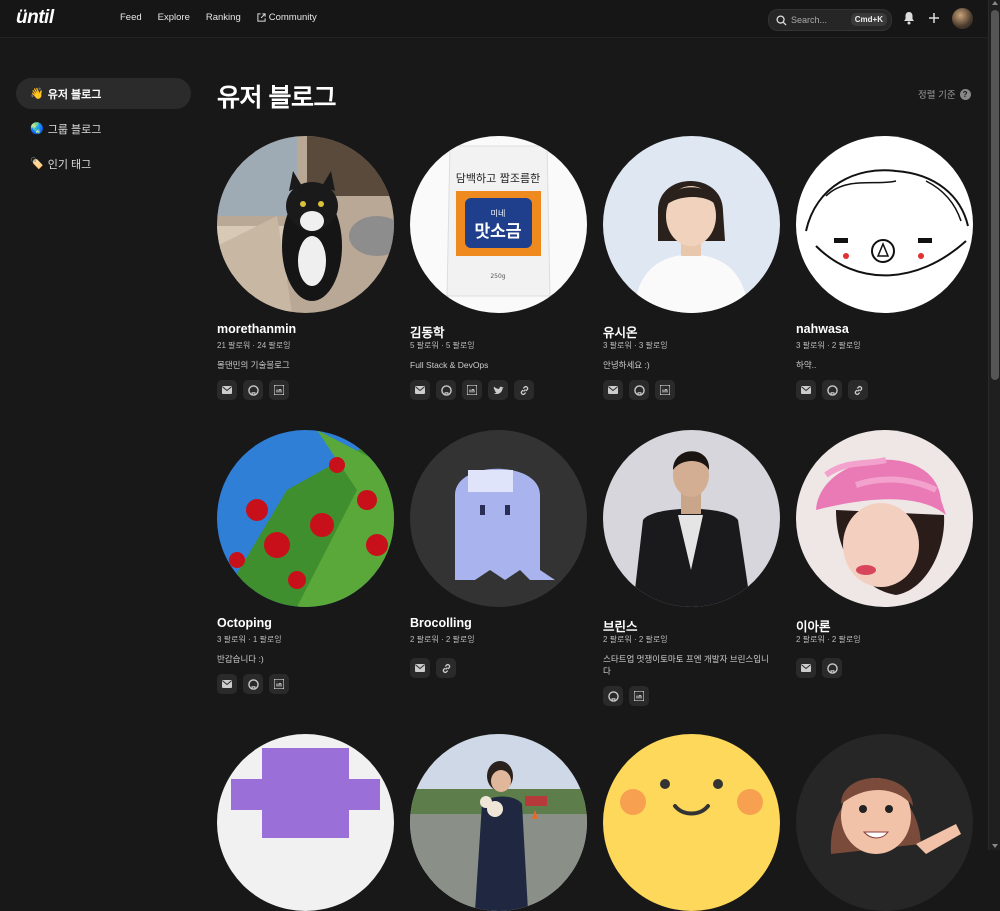 The image size is (1000, 911). What do you see at coordinates (103, 163) in the screenshot?
I see `sidebar-item-popular-tags: 🏷️ 인기 태그` at bounding box center [103, 163].